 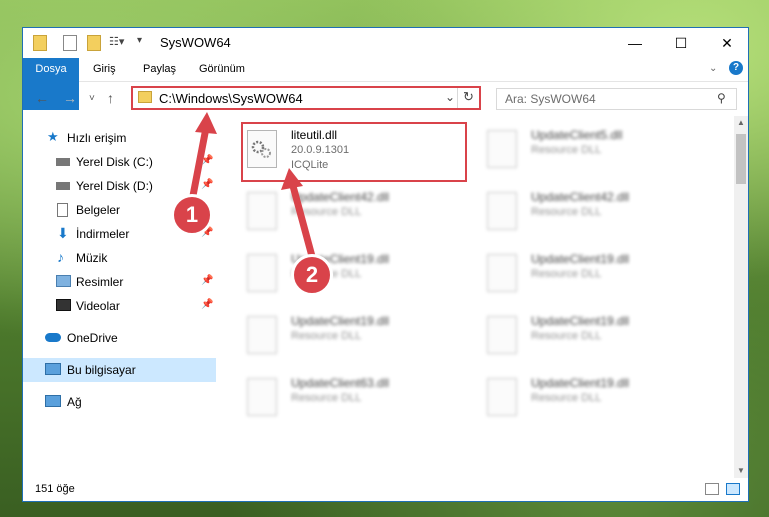 What do you see at coordinates (741, 122) in the screenshot?
I see `scroll-up-icon: ▲` at bounding box center [741, 122].